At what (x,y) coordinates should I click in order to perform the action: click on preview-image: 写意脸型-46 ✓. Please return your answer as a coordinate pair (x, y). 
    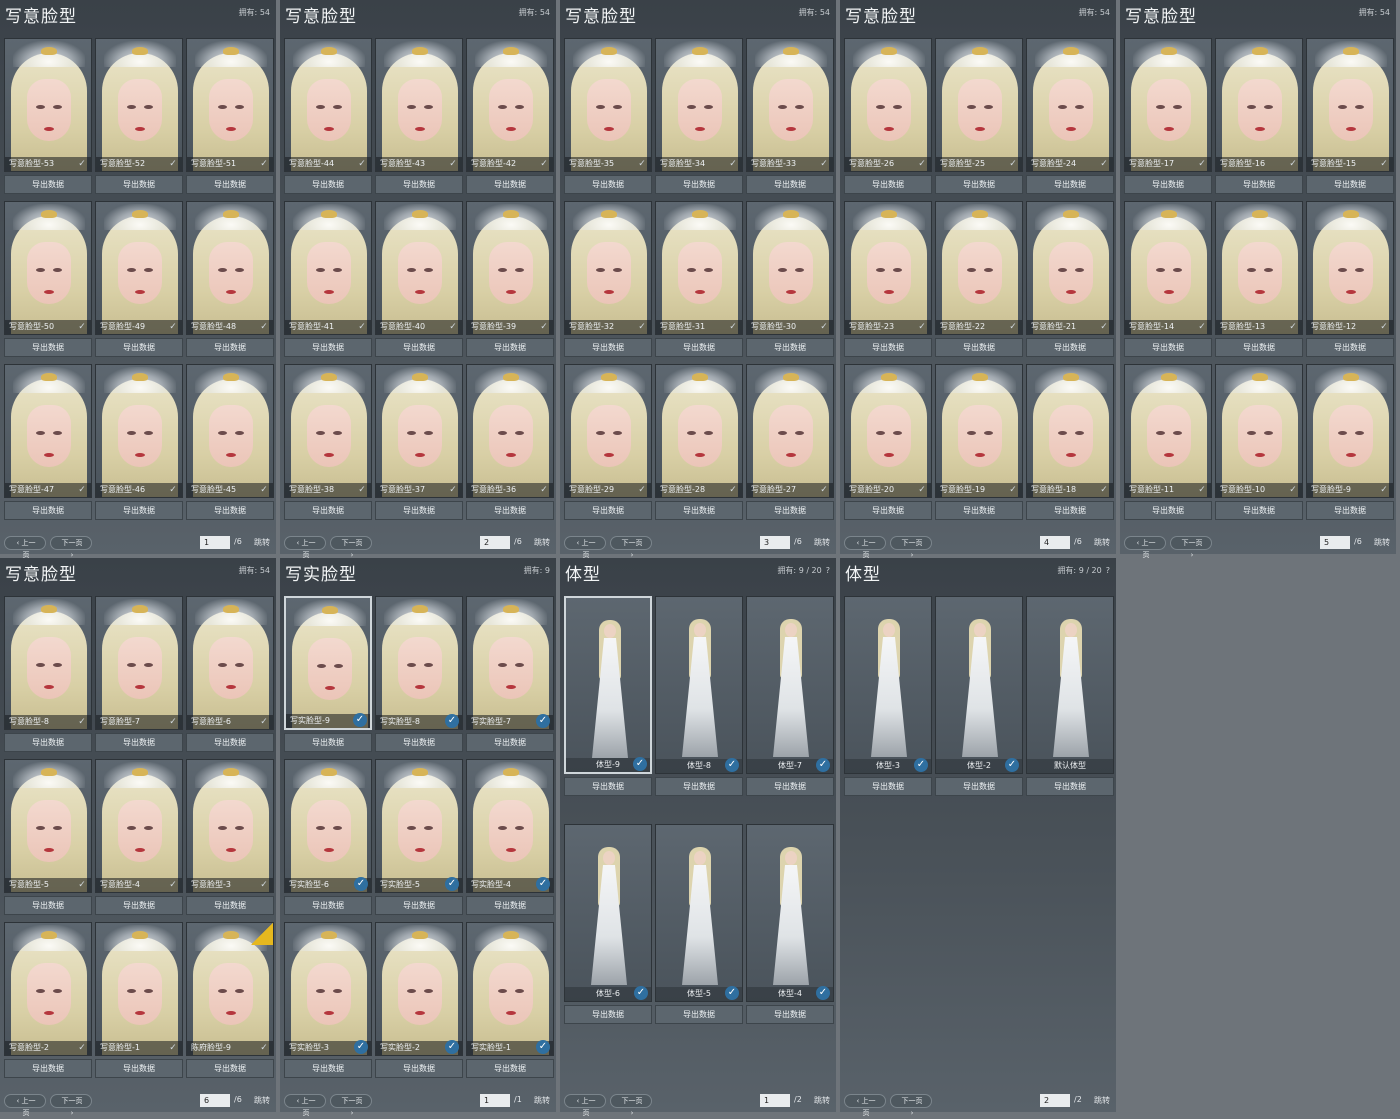
    Looking at the image, I should click on (139, 431).